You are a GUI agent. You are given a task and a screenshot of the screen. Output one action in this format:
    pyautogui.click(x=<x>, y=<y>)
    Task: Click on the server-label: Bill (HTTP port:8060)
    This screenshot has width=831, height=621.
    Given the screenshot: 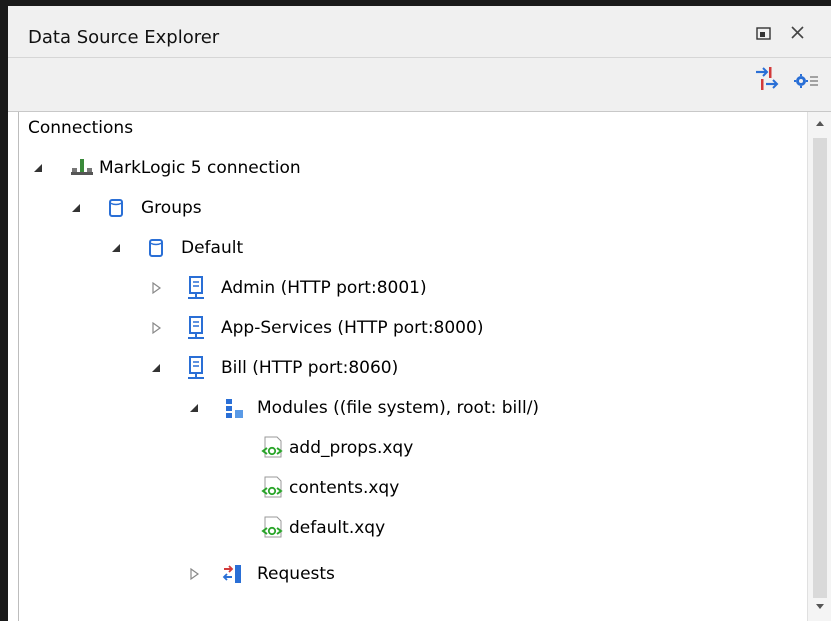 What is the action you would take?
    pyautogui.click(x=310, y=368)
    